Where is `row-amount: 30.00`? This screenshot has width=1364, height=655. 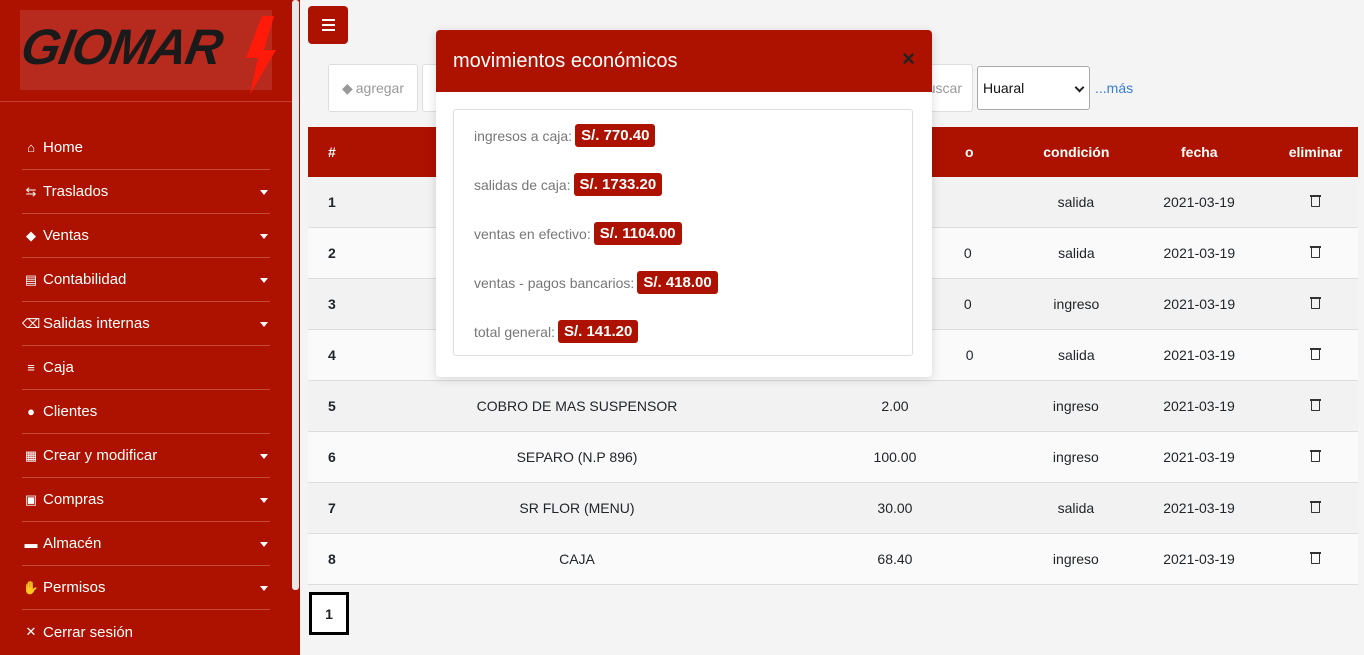
row-amount: 30.00 is located at coordinates (895, 508).